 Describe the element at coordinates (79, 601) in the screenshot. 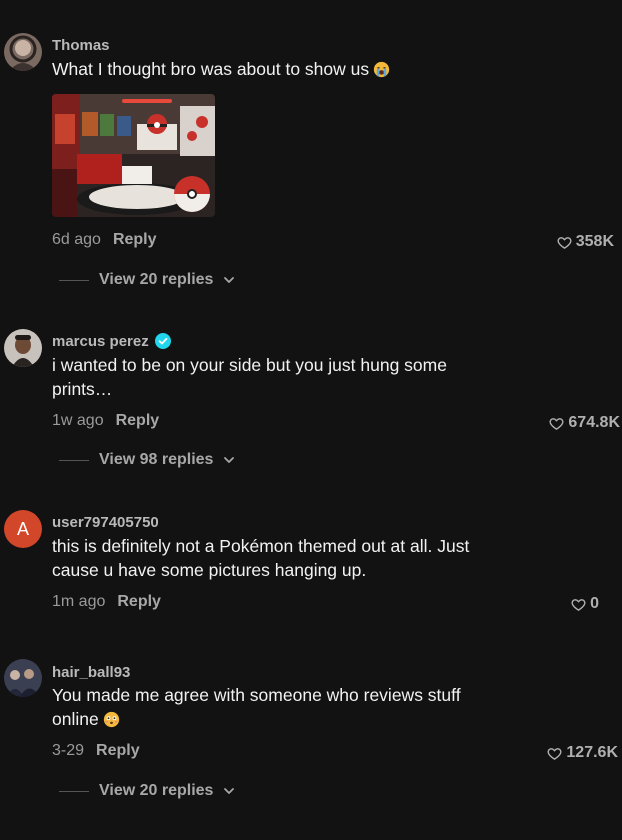

I see `comment-time: 1m ago` at that location.